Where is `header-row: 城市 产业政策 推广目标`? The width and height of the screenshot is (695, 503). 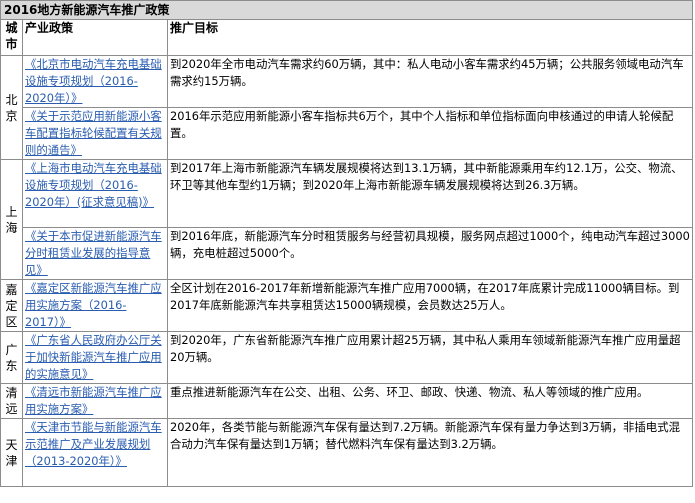
header-row: 城市 产业政策 推广目标 is located at coordinates (346, 37).